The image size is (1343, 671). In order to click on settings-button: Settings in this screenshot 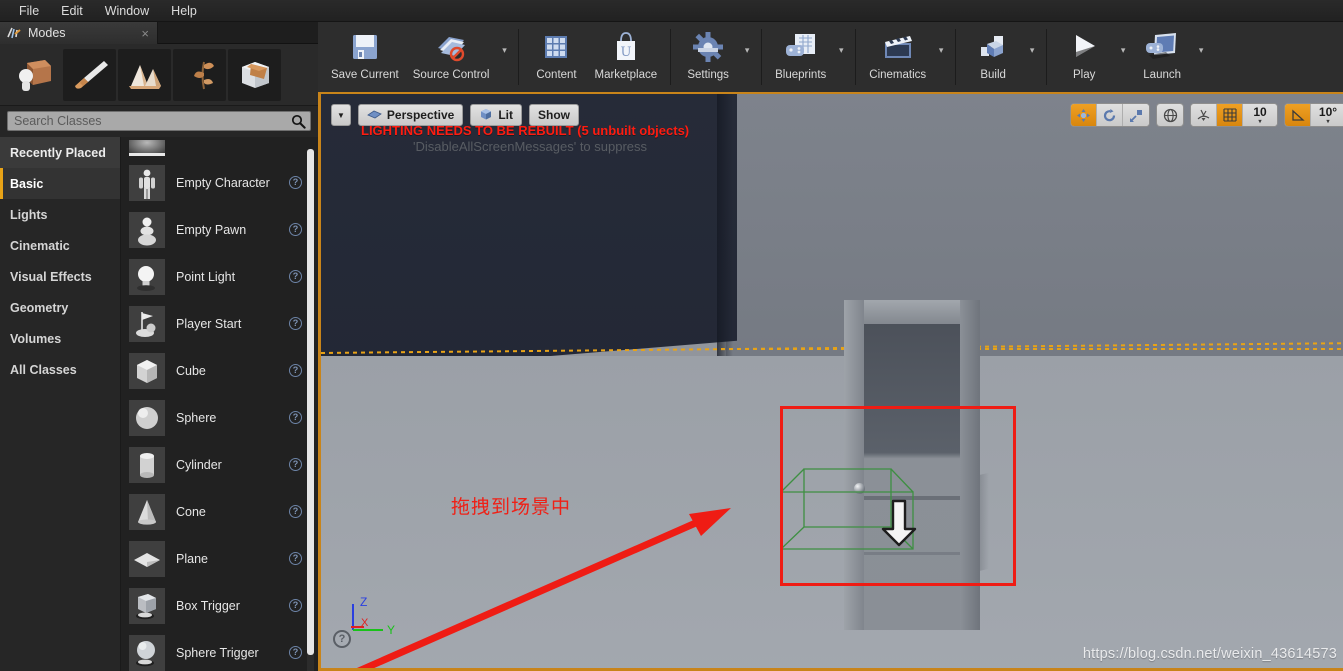, I will do `click(708, 57)`.